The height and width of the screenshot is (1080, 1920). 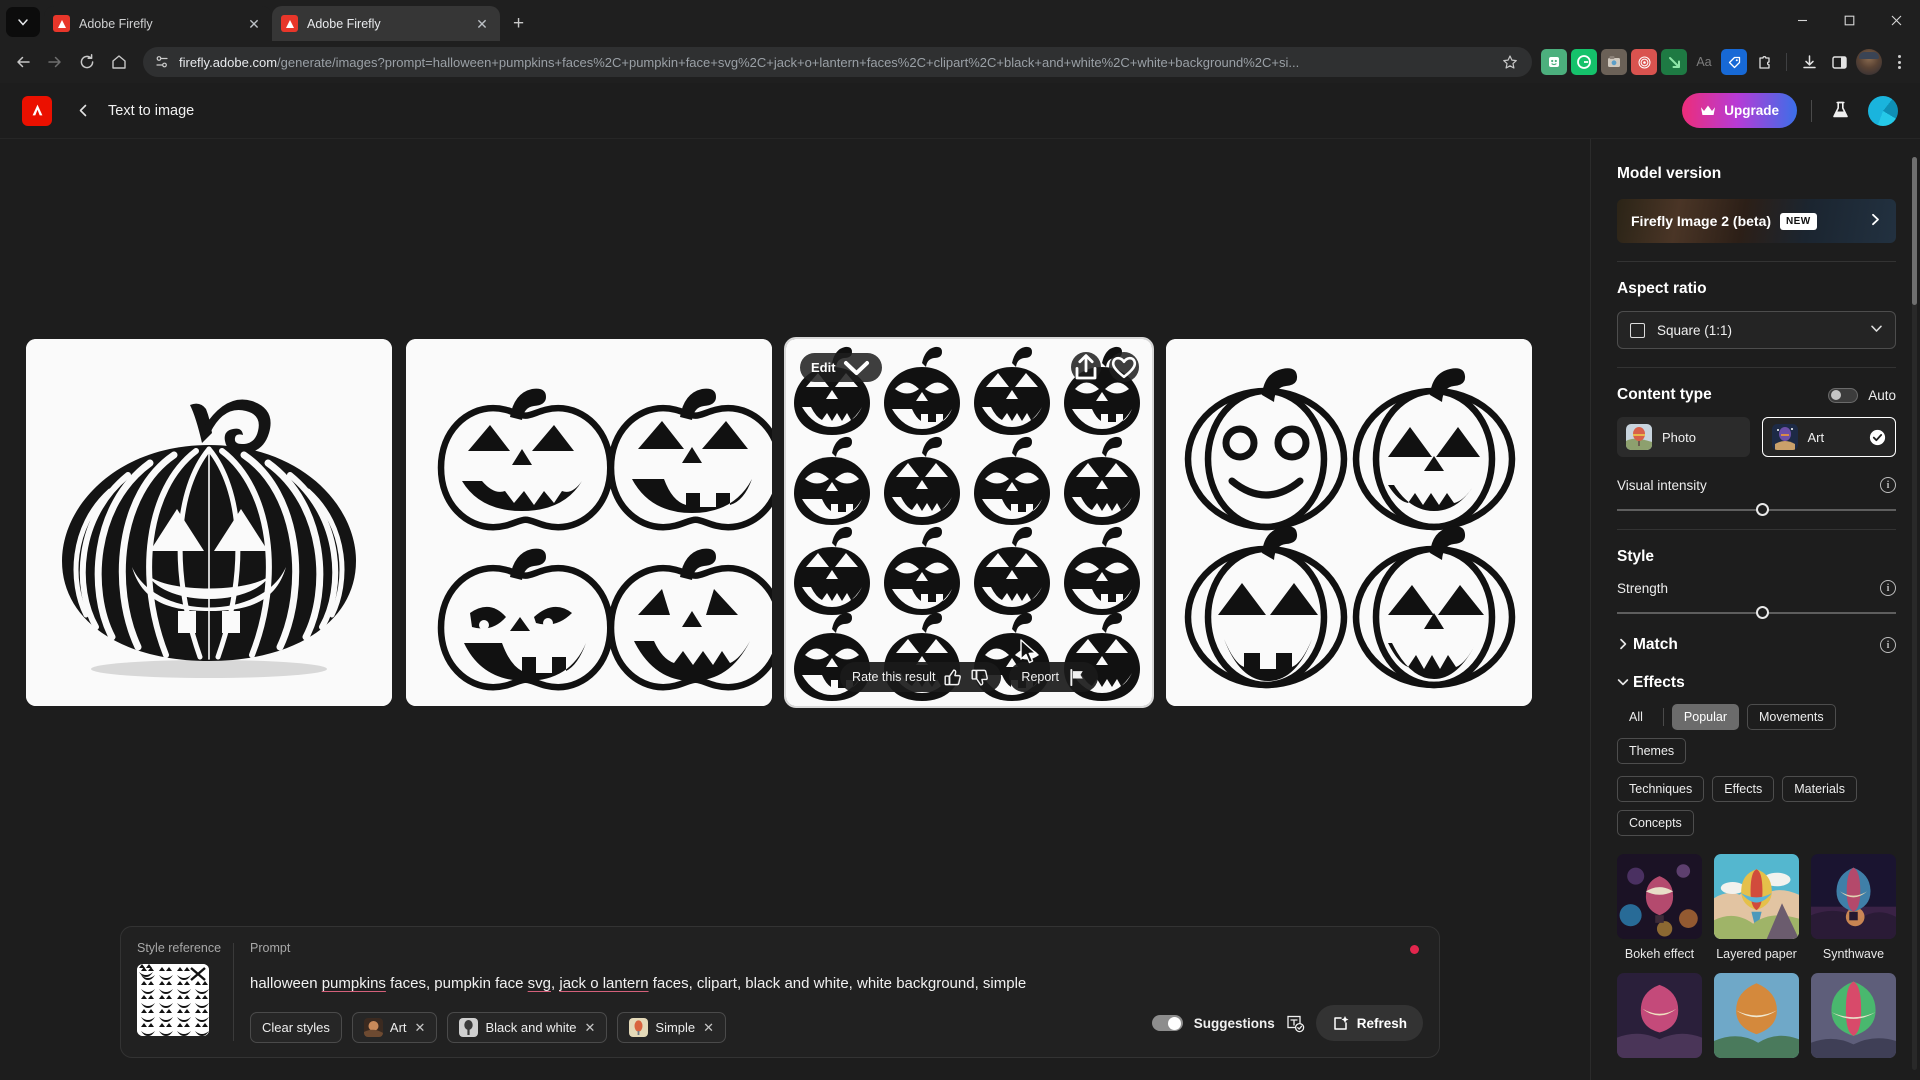 What do you see at coordinates (1914, 231) in the screenshot?
I see `sidebar-scrollbar-thumb` at bounding box center [1914, 231].